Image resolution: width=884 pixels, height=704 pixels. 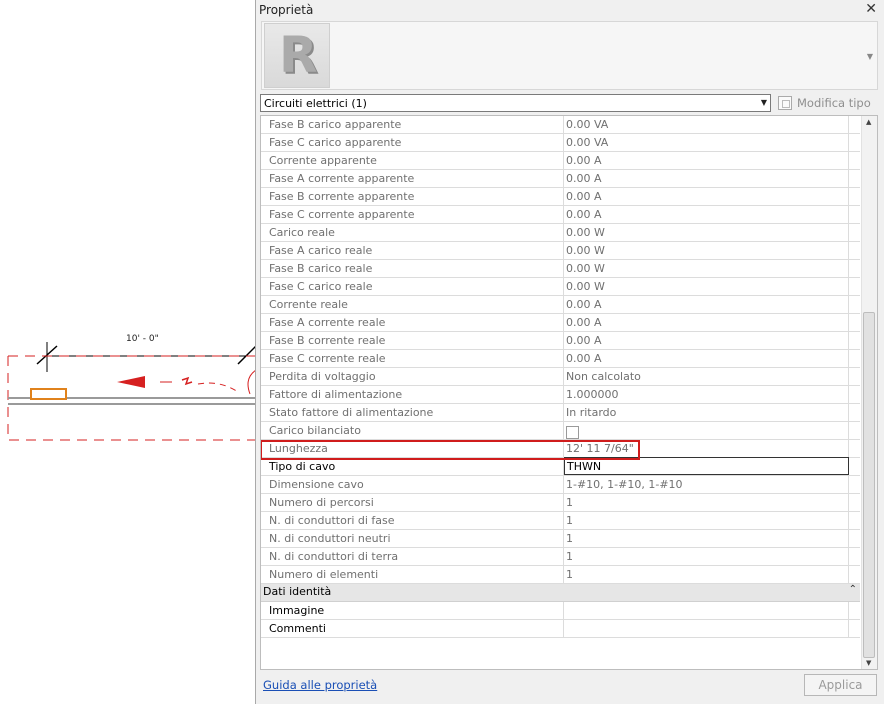 What do you see at coordinates (560, 575) in the screenshot?
I see `property-row: Numero di elementi 1` at bounding box center [560, 575].